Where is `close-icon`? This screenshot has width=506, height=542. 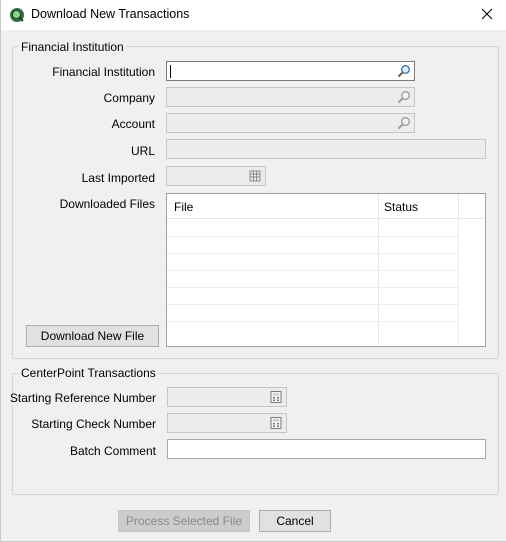 close-icon is located at coordinates (487, 15).